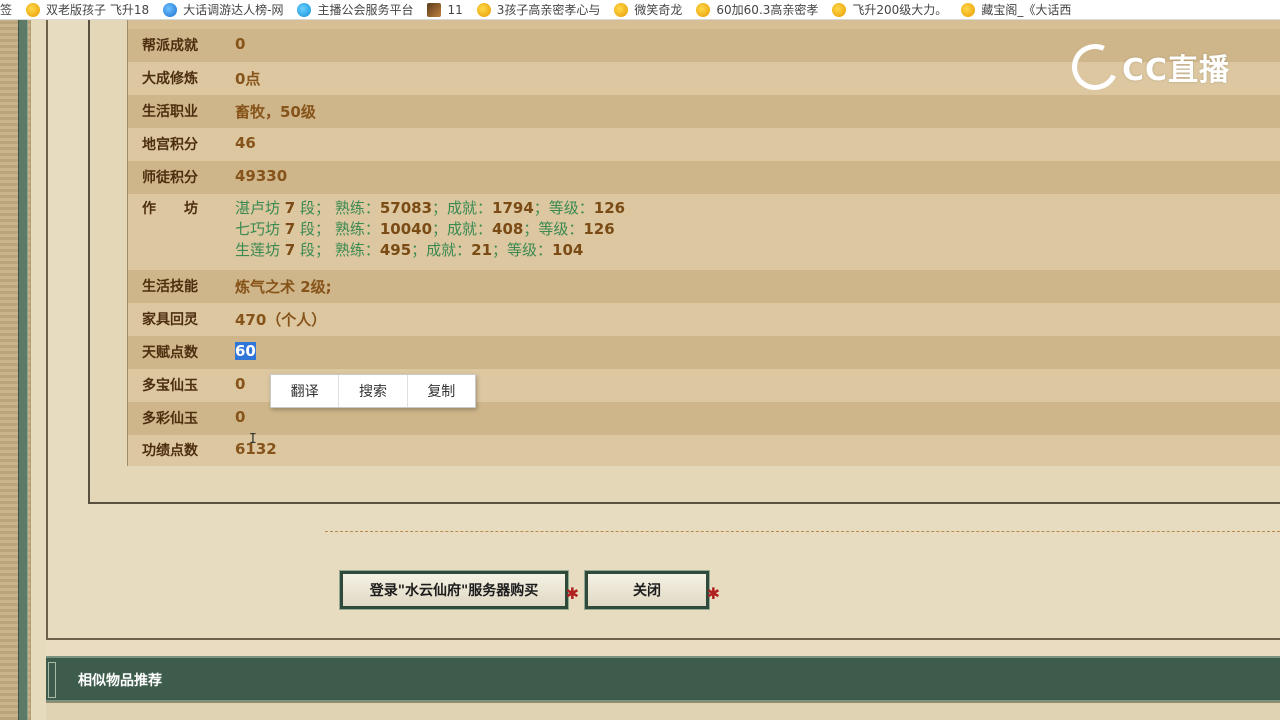 This screenshot has height=720, width=1280. What do you see at coordinates (455, 9) in the screenshot?
I see `bookmark-label: 11` at bounding box center [455, 9].